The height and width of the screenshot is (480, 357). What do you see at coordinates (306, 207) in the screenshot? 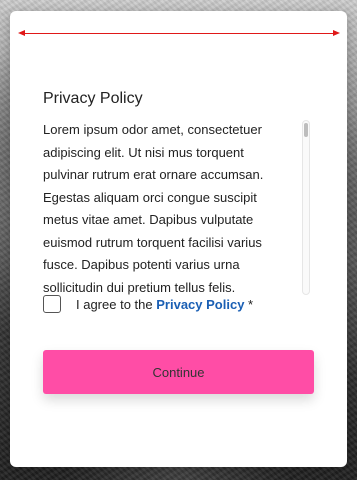
I see `policy-scrollbar` at bounding box center [306, 207].